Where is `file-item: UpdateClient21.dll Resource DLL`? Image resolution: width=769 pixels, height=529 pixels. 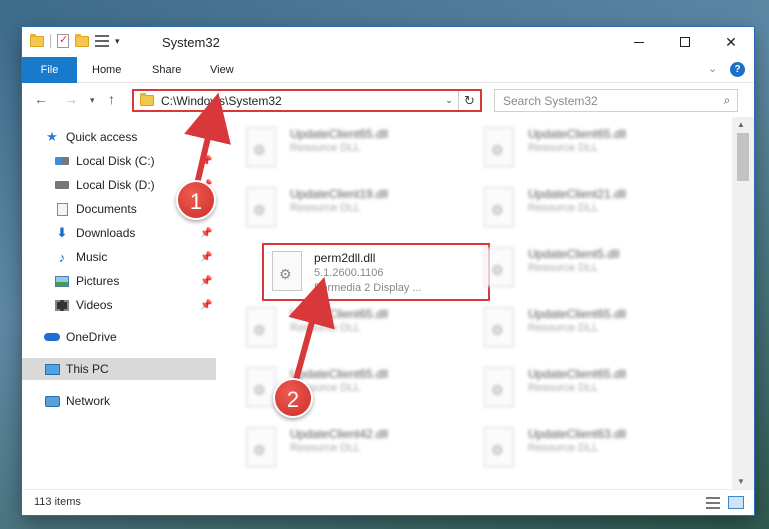
file-item: UpdateClient21.dll Resource DLL is located at coordinates (589, 211).